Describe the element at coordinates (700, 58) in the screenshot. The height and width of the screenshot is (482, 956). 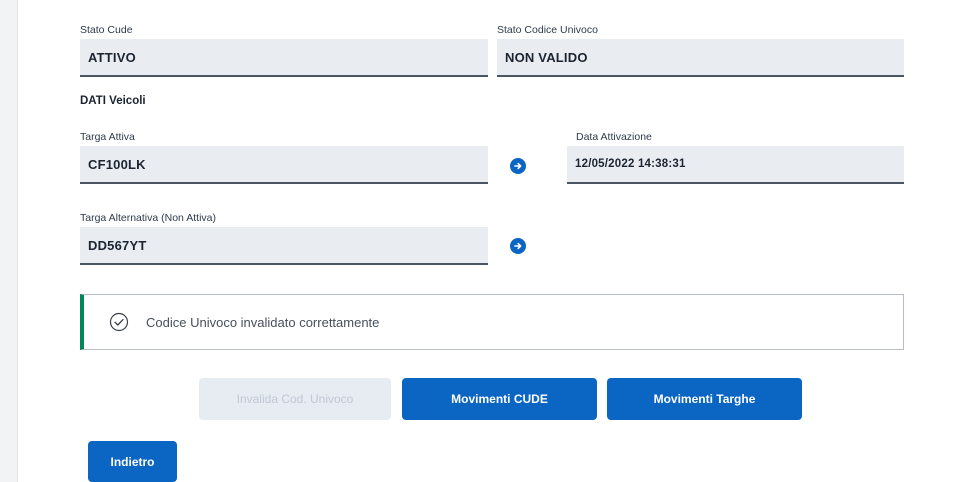
I see `stato-codice-univoco-field: NON VALIDO` at that location.